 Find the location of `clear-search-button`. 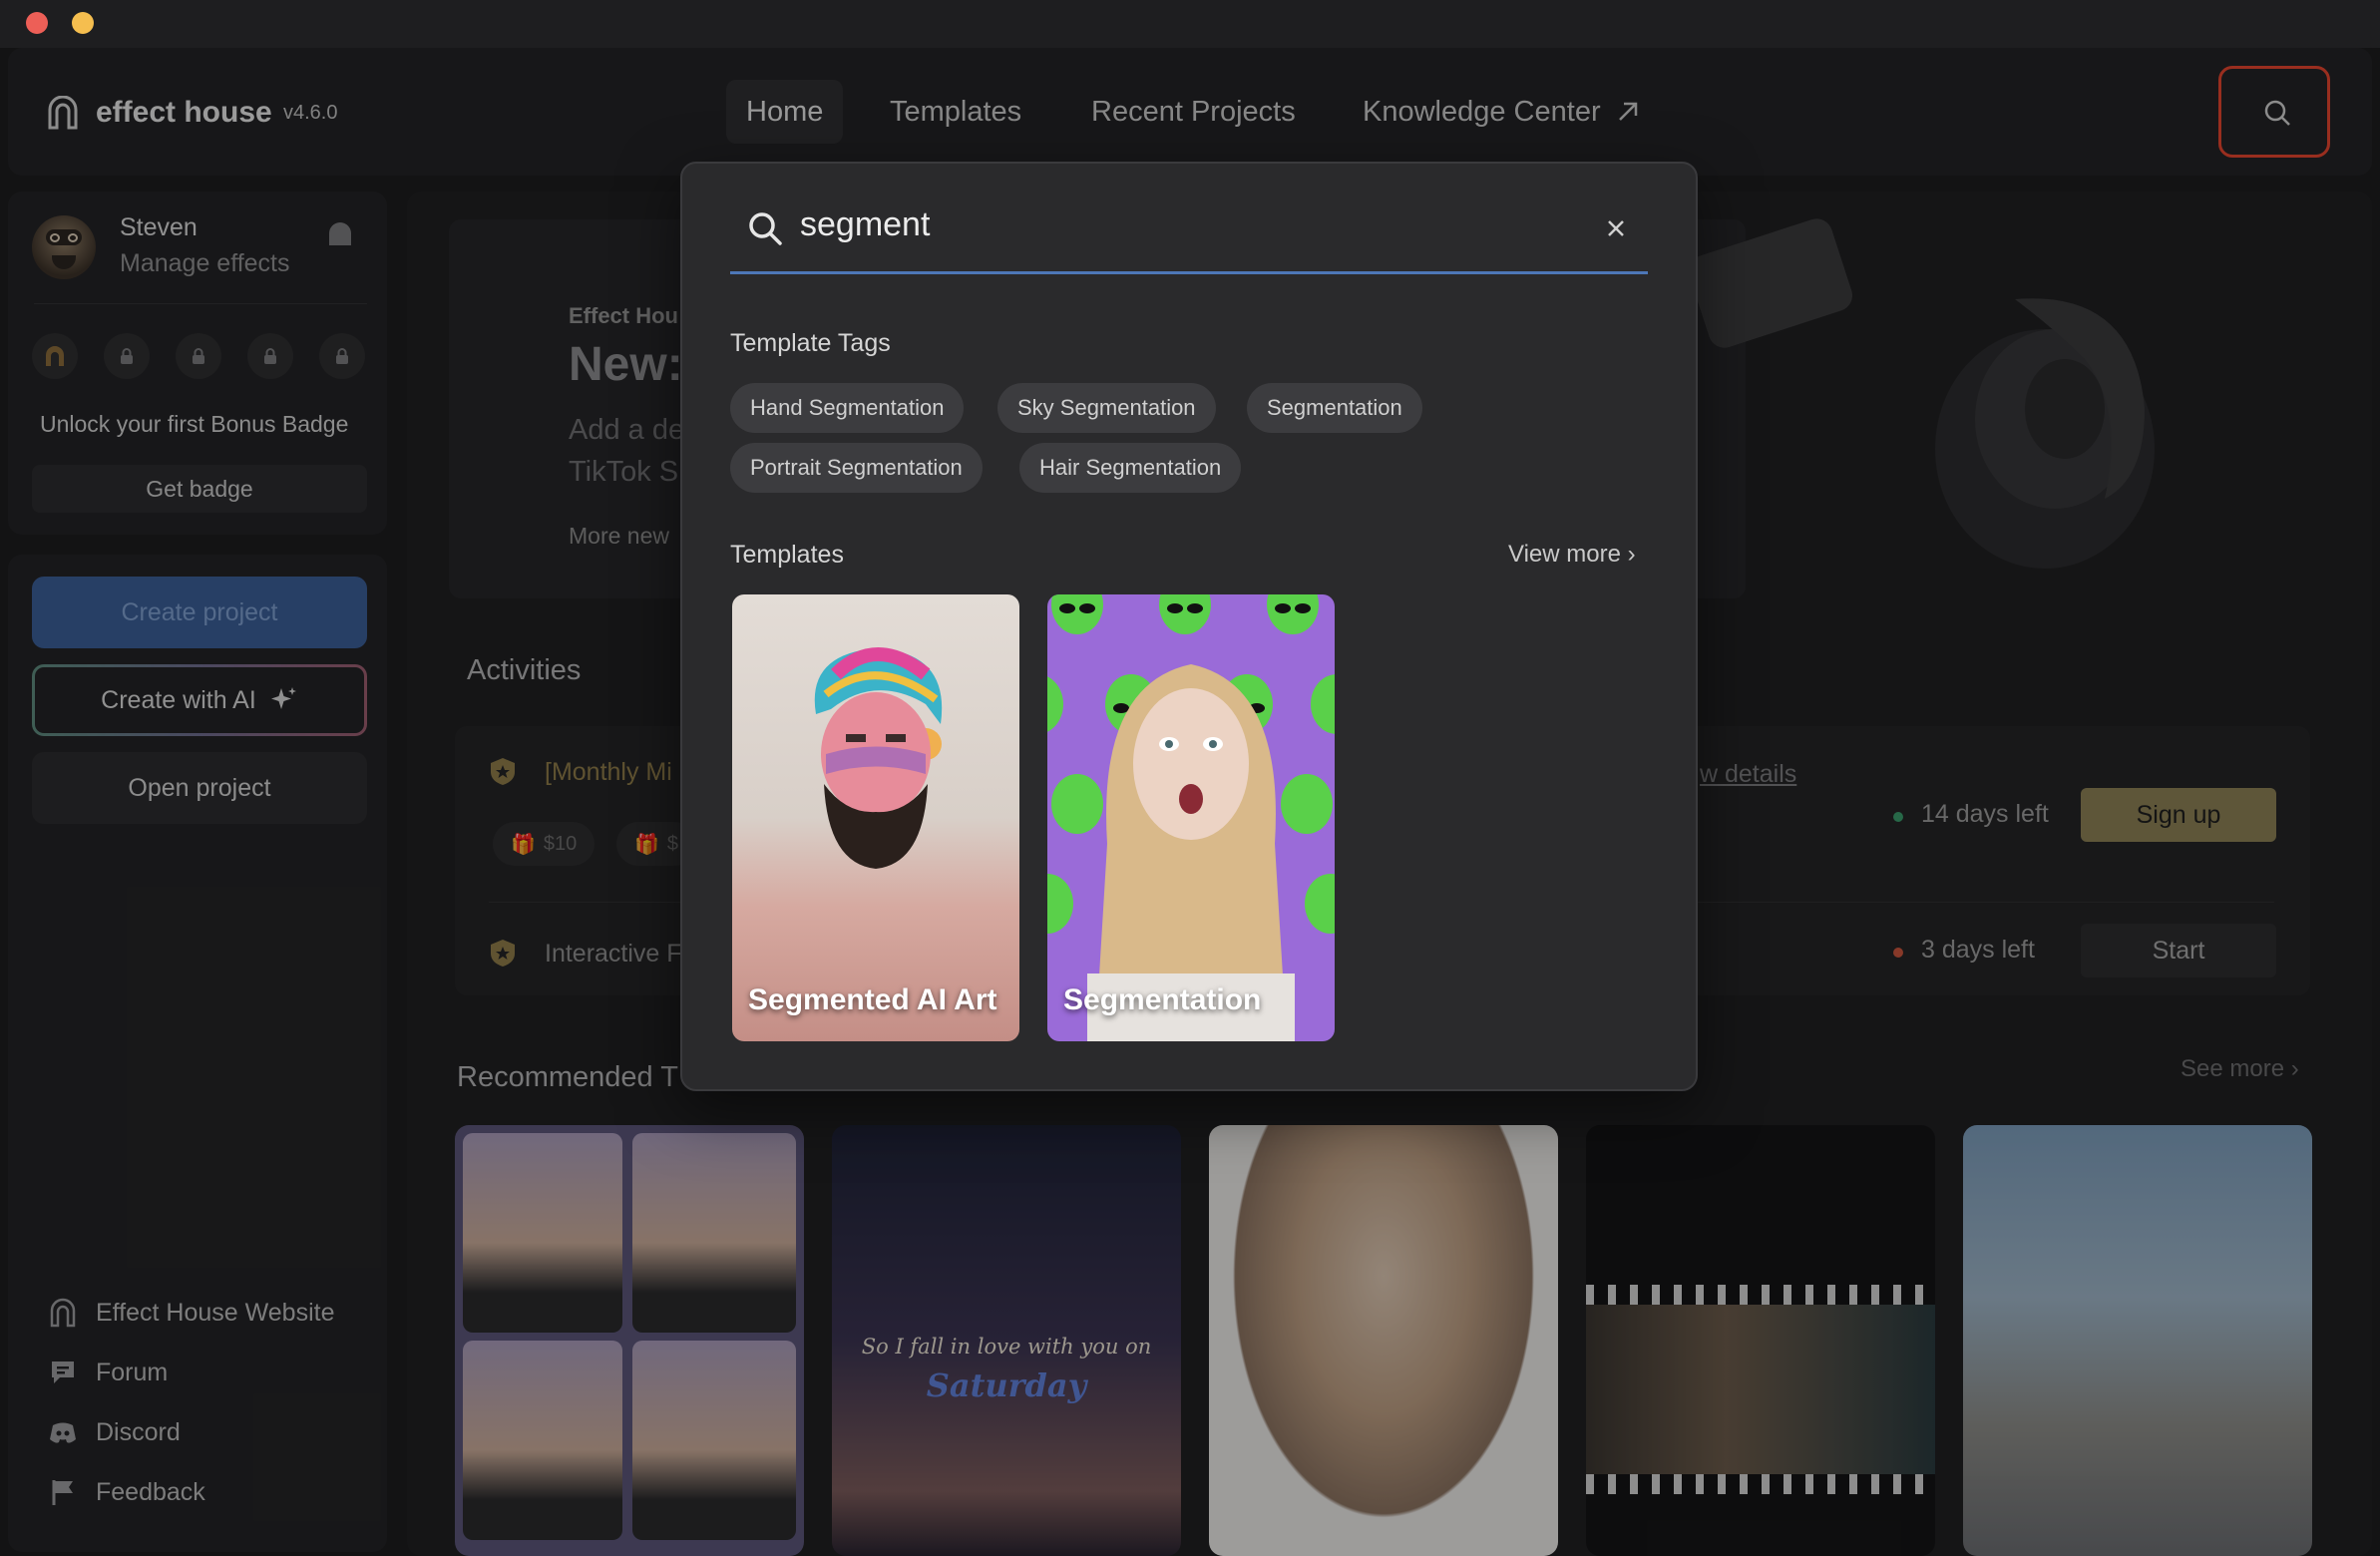

clear-search-button is located at coordinates (1616, 229).